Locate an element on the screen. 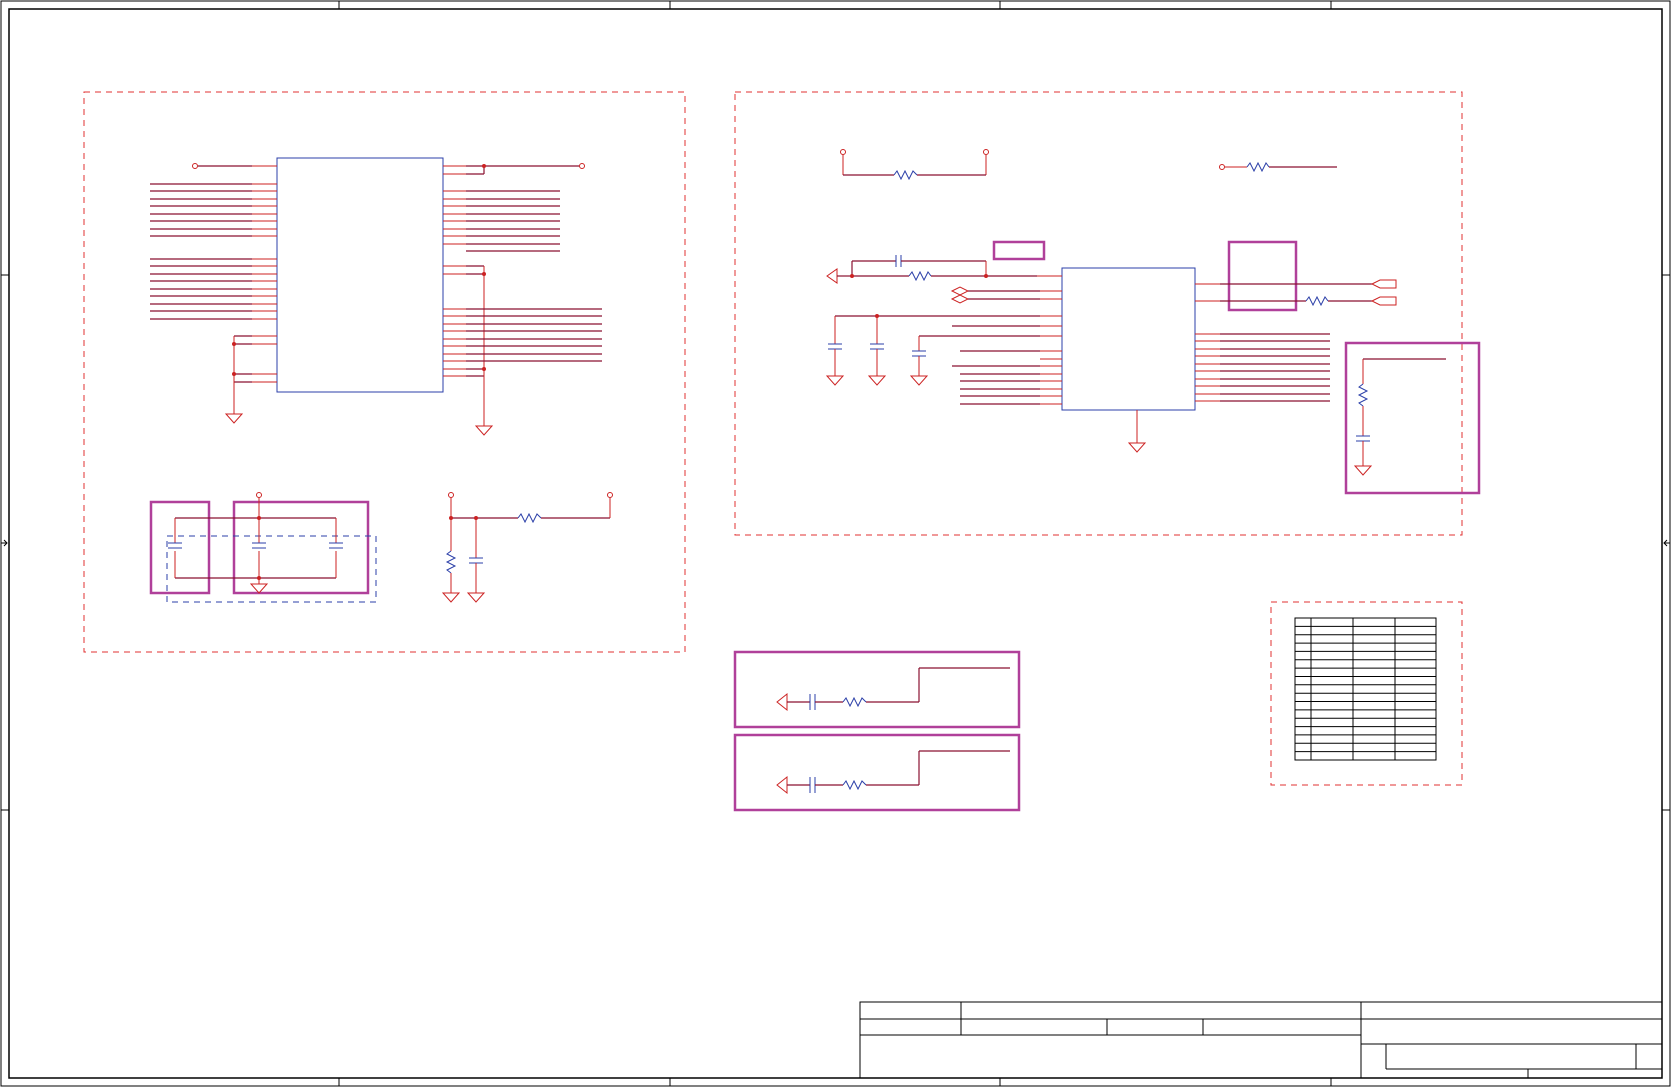  ic-left-ground-net-left is located at coordinates (238, 379).